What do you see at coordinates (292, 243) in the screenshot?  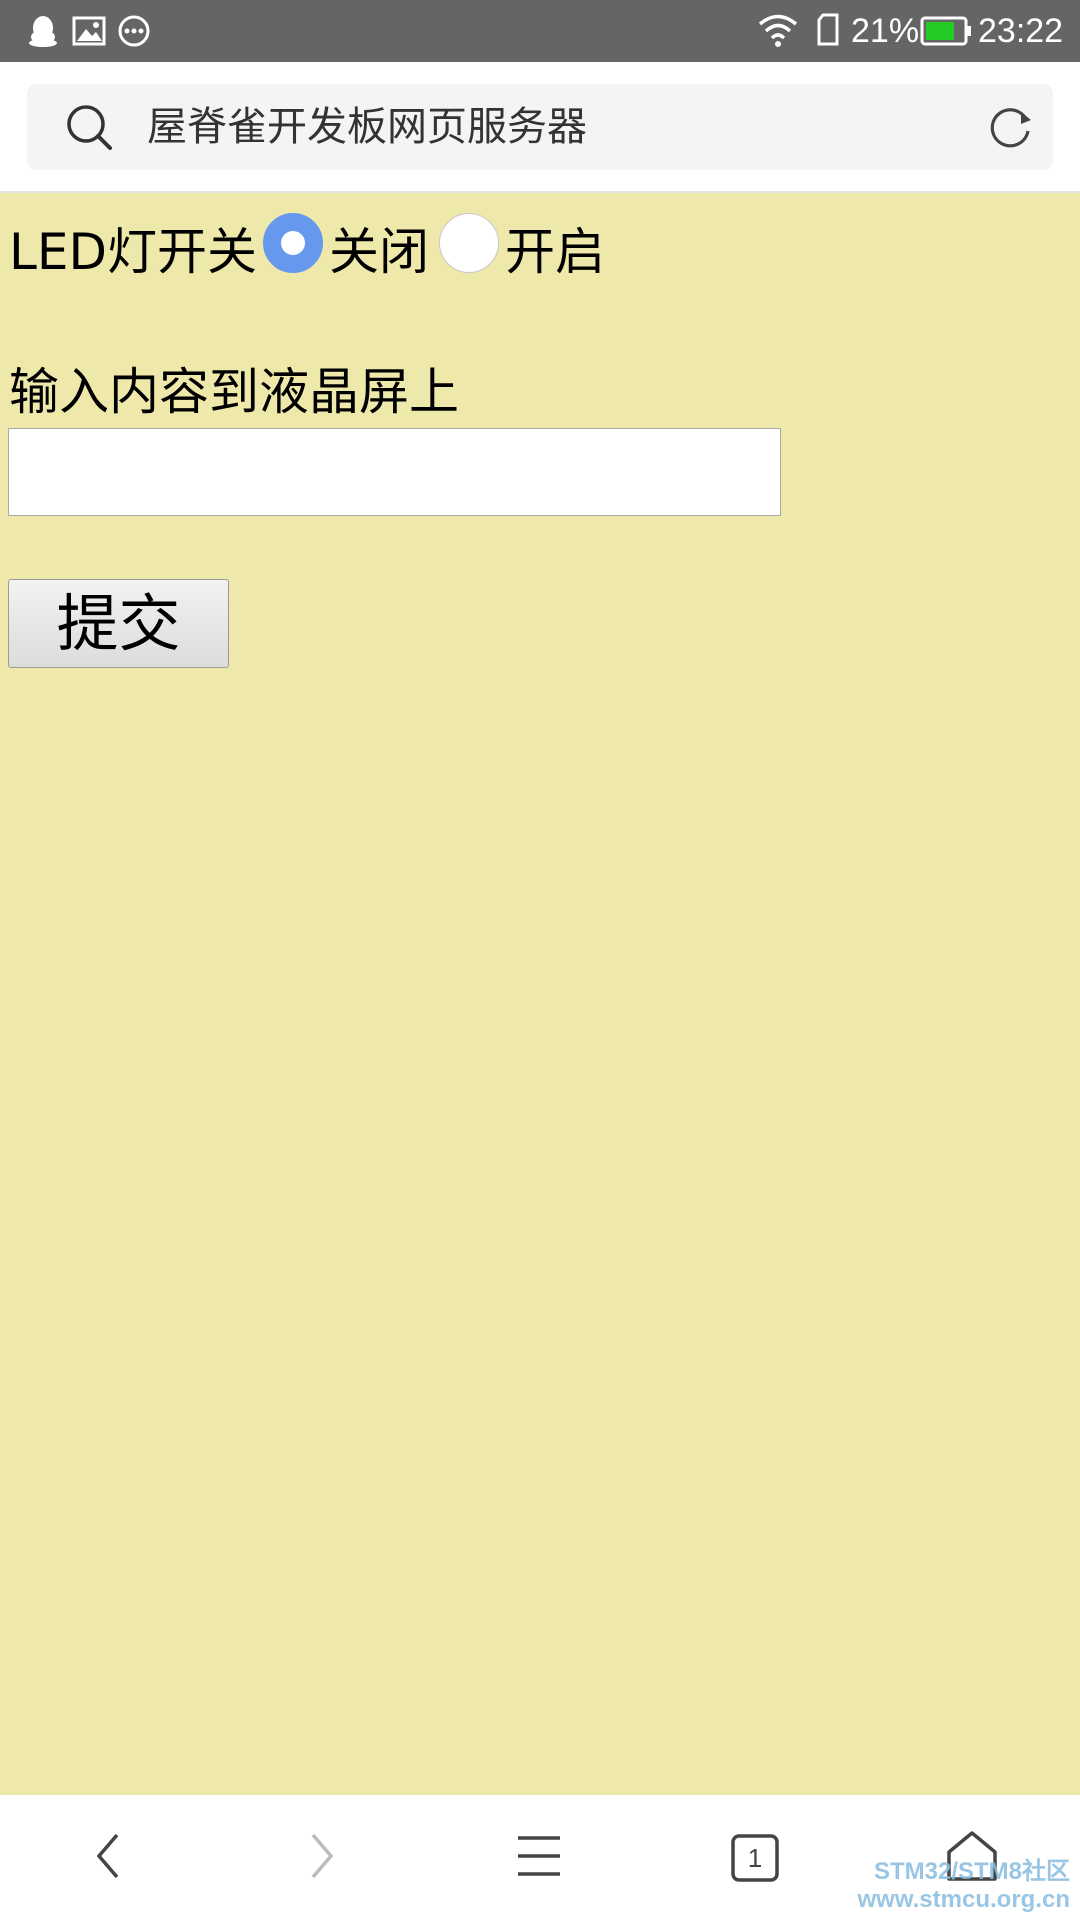 I see `radio-off` at bounding box center [292, 243].